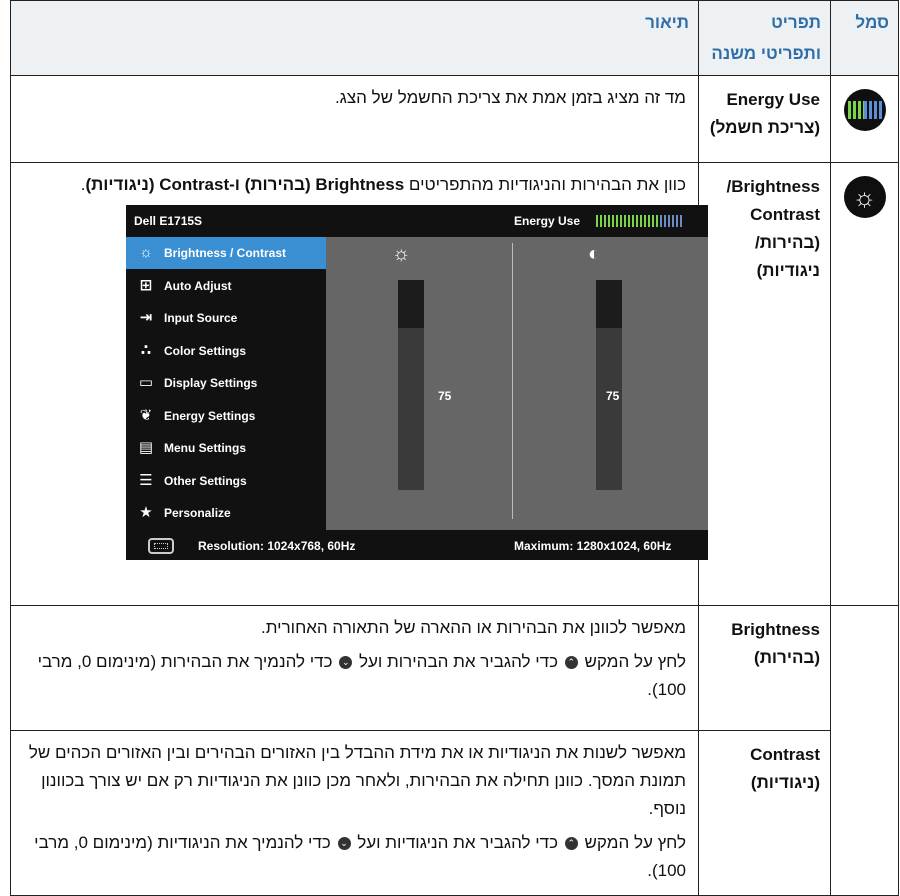 This screenshot has height=896, width=900. I want to click on energy-meter-icon, so click(864, 110).